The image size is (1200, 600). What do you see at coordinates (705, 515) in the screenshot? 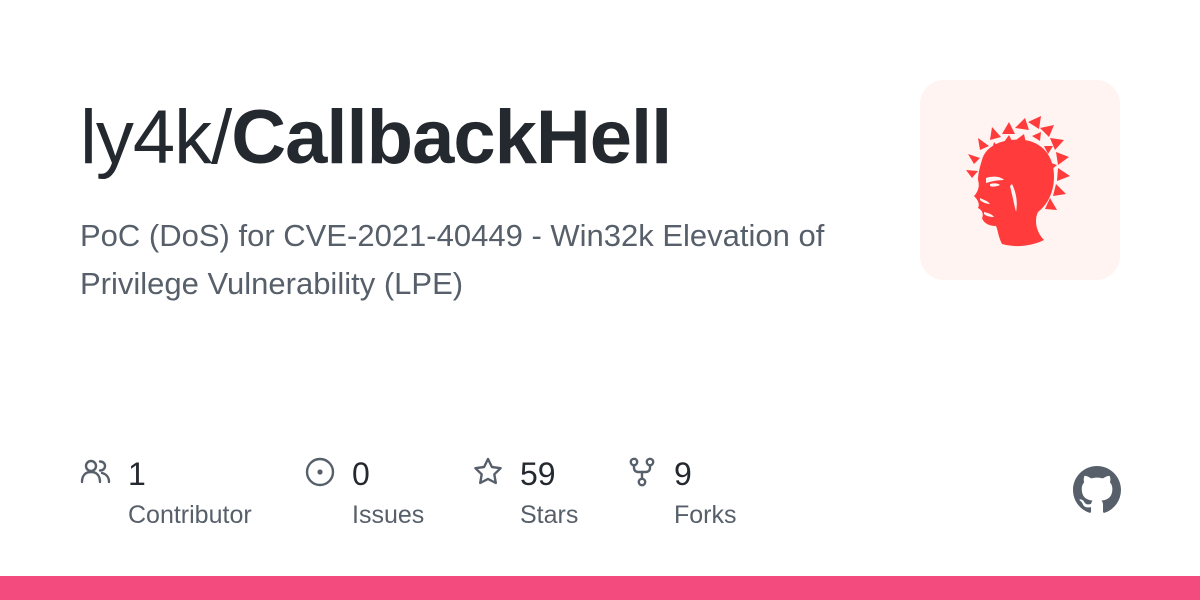
I see `stat-forks-label: Forks` at bounding box center [705, 515].